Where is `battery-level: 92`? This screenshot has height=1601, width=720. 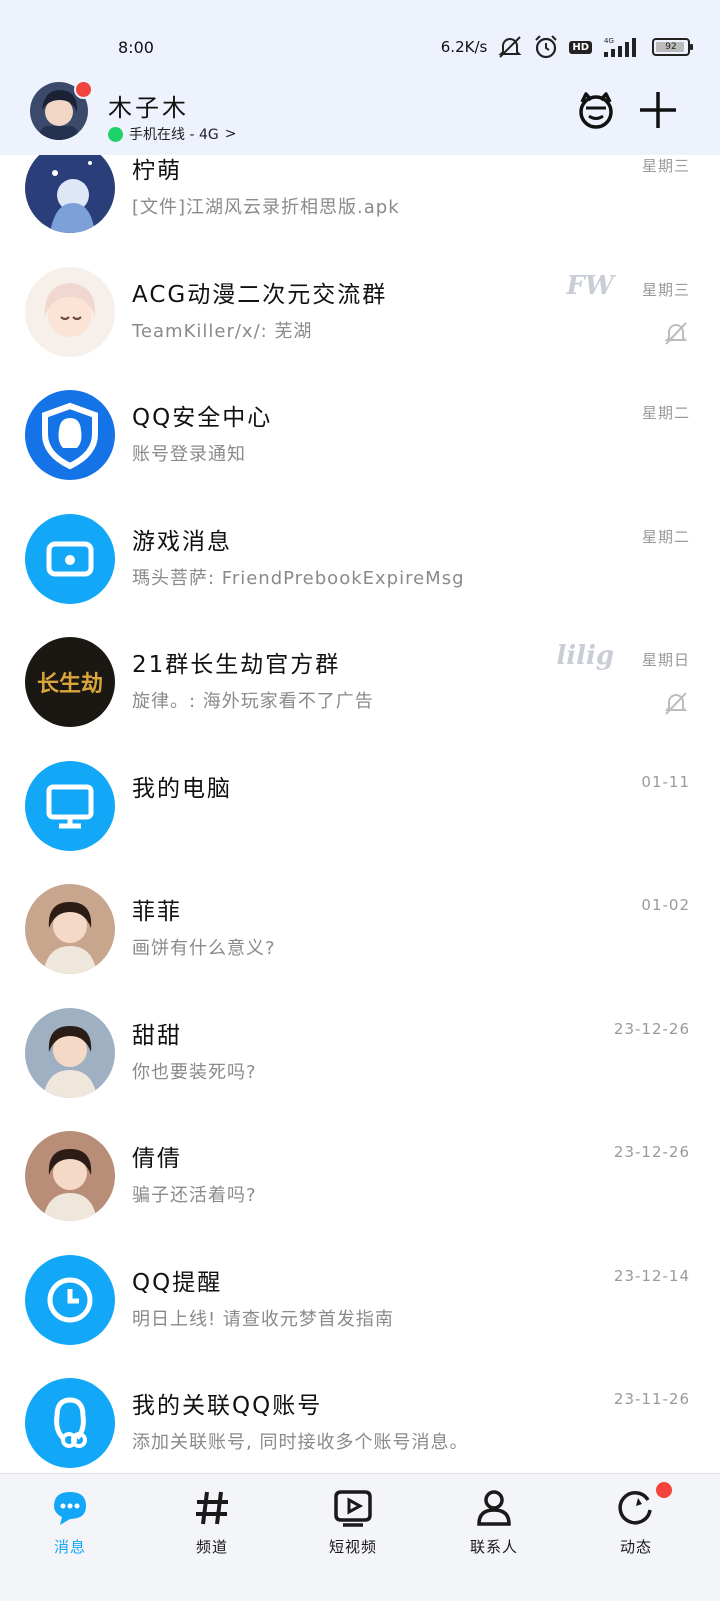
battery-level: 92 is located at coordinates (671, 47).